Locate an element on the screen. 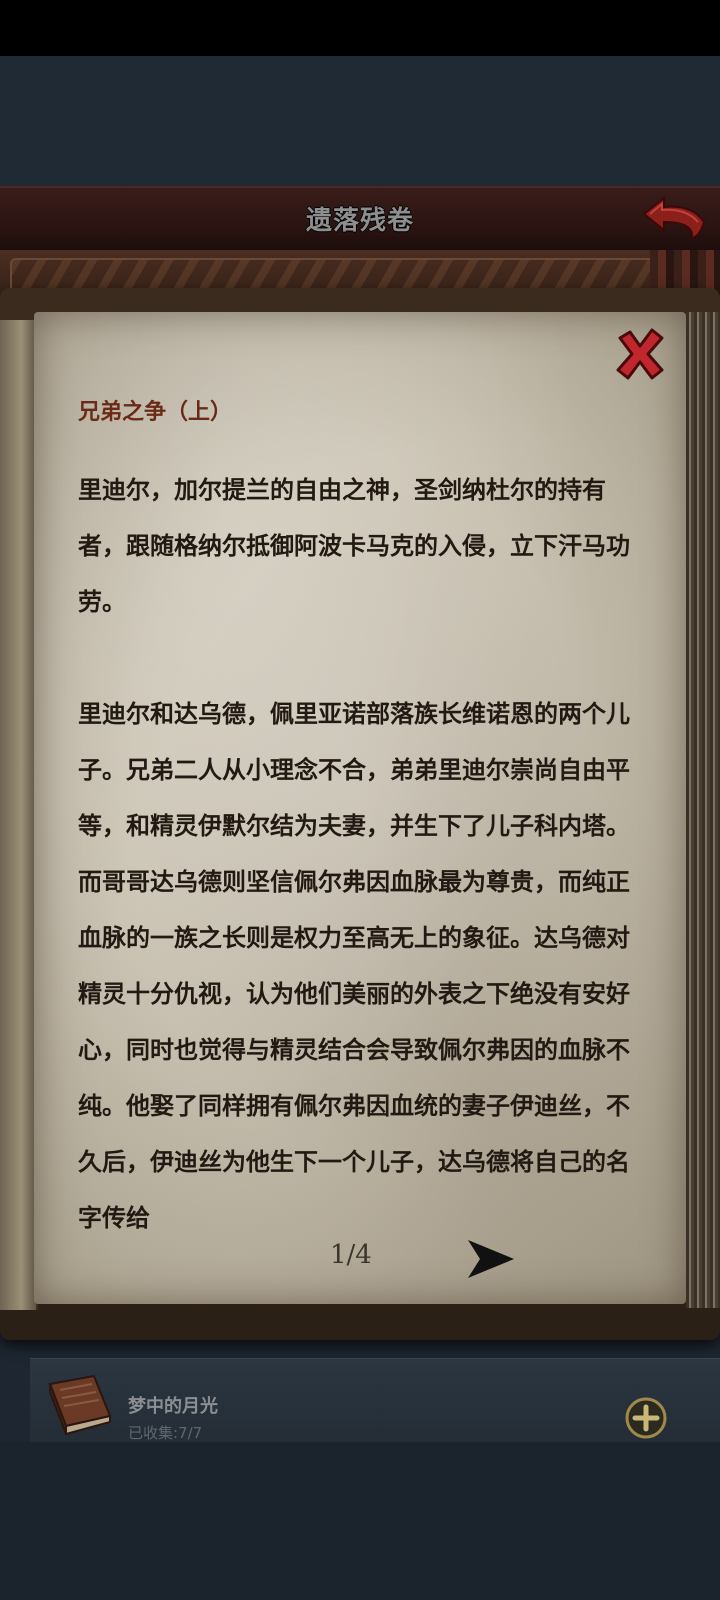  next-page-button is located at coordinates (491, 1259).